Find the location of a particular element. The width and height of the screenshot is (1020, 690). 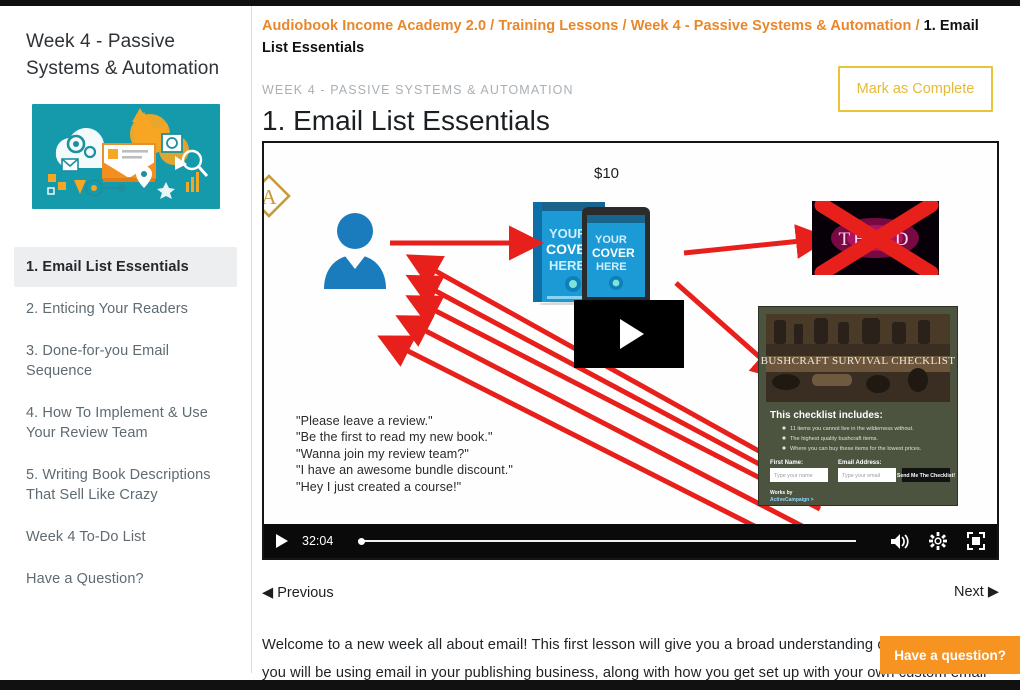

video-preview-play-button is located at coordinates (629, 334).